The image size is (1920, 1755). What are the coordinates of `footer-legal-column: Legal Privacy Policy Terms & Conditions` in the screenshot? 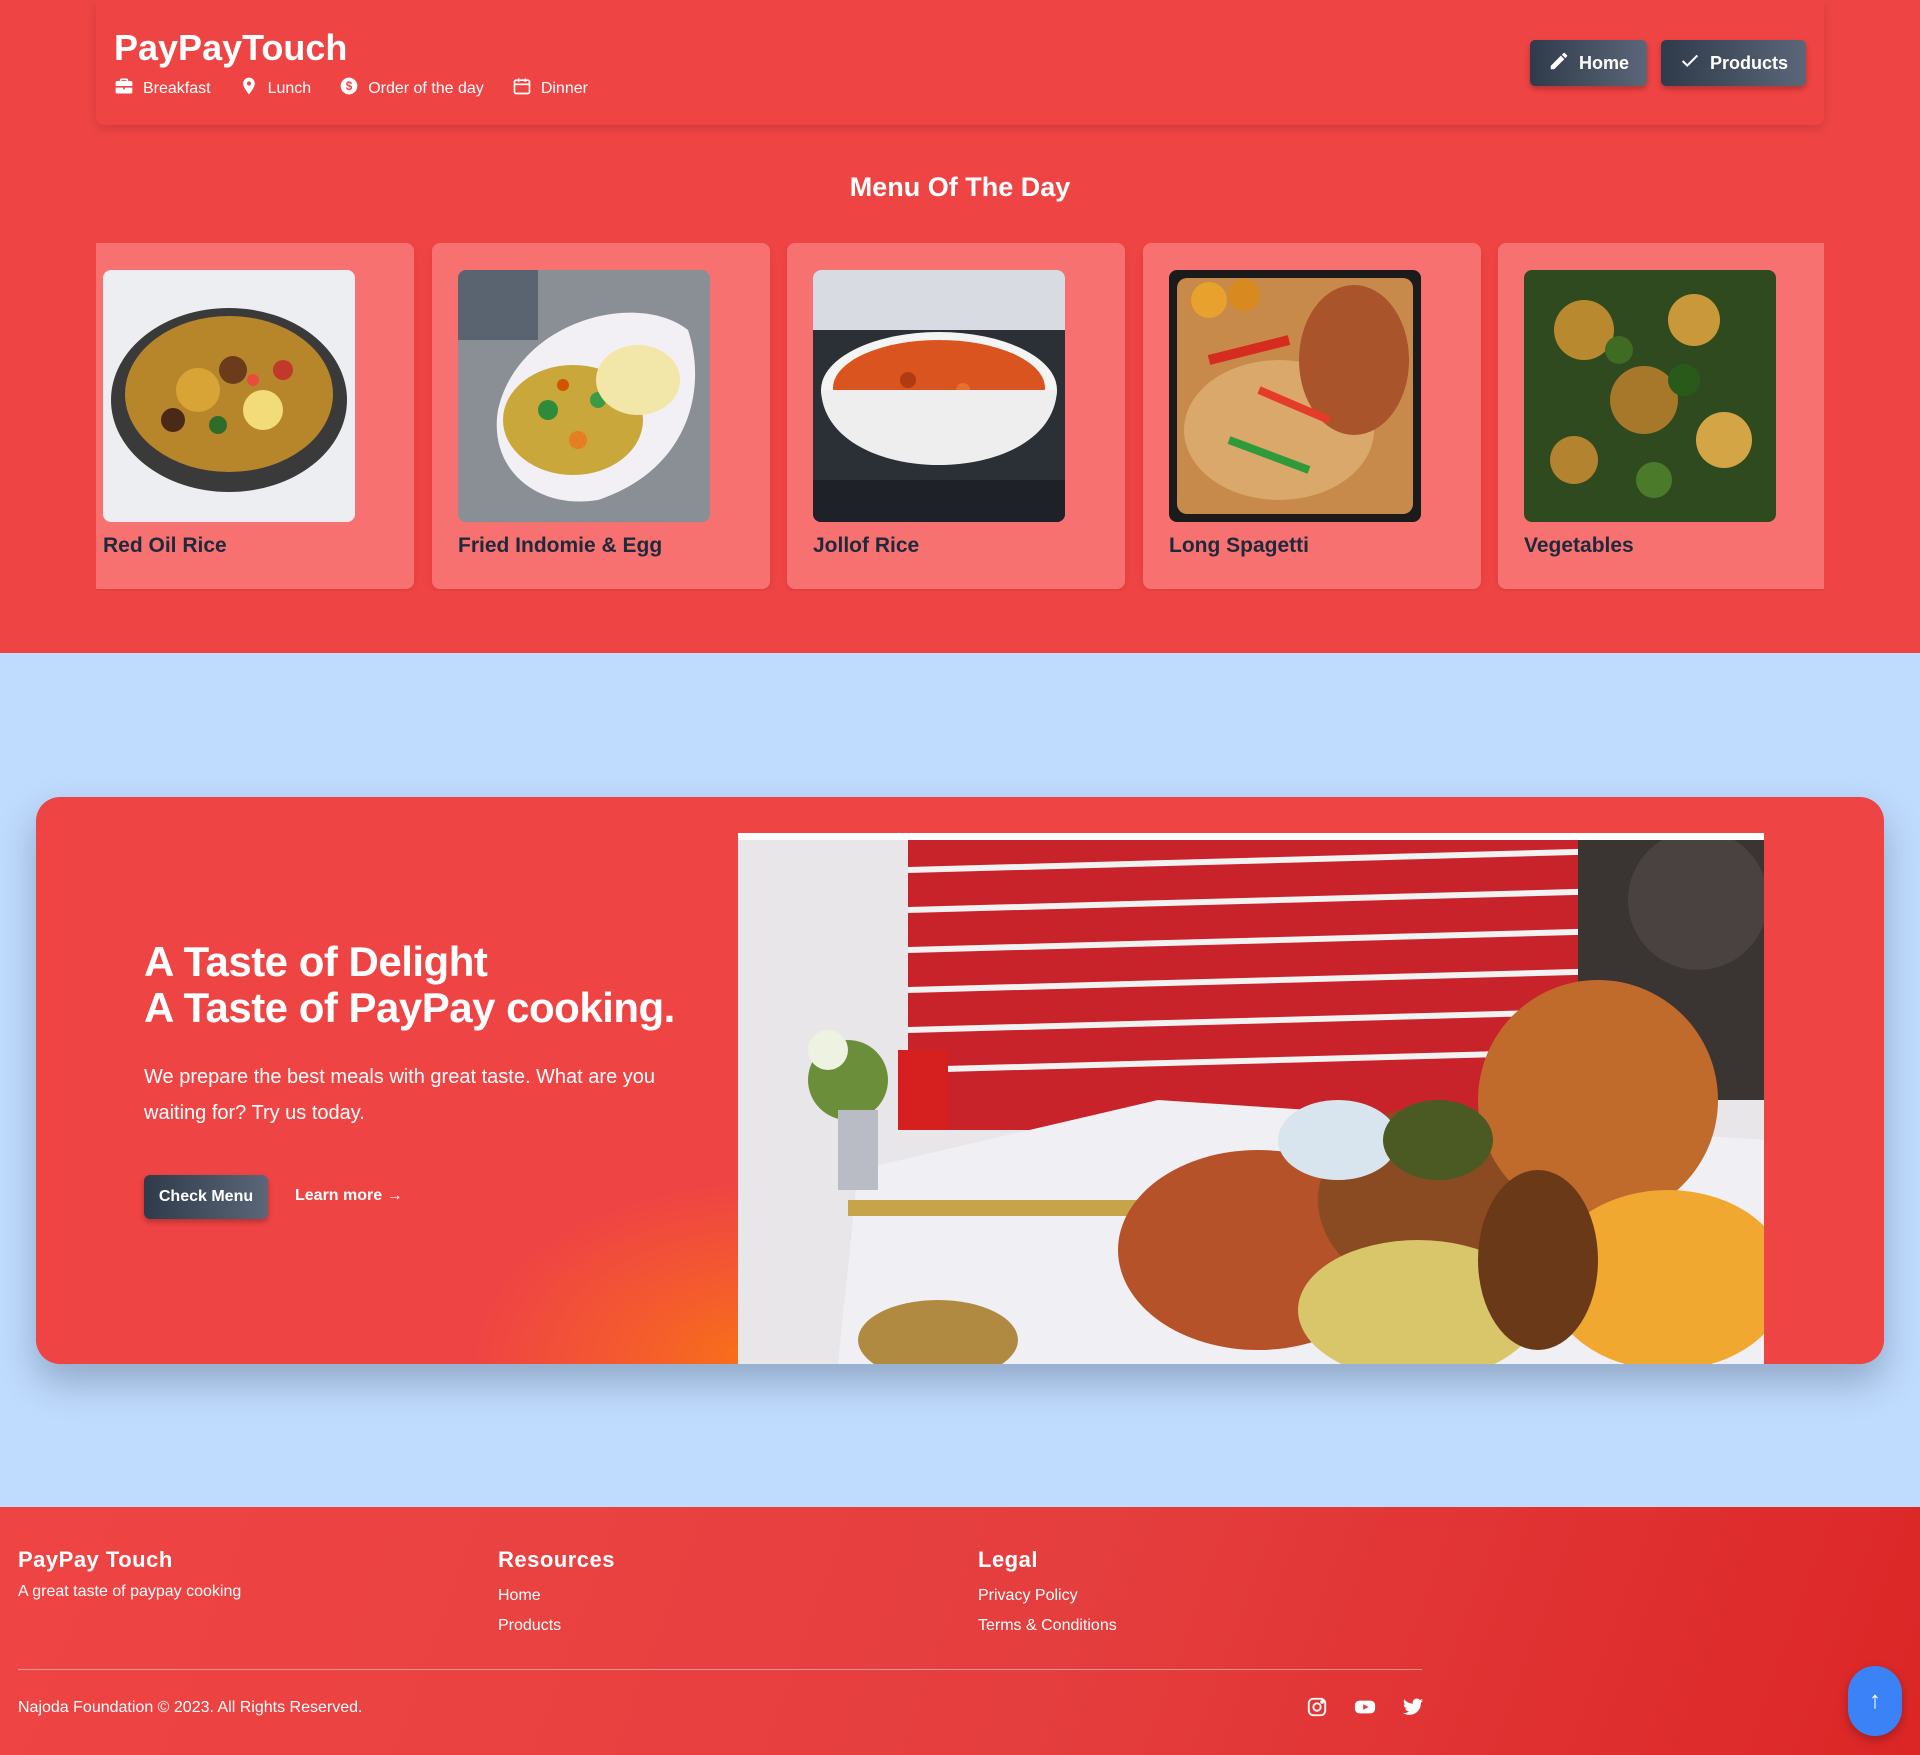 It's located at (1047, 1591).